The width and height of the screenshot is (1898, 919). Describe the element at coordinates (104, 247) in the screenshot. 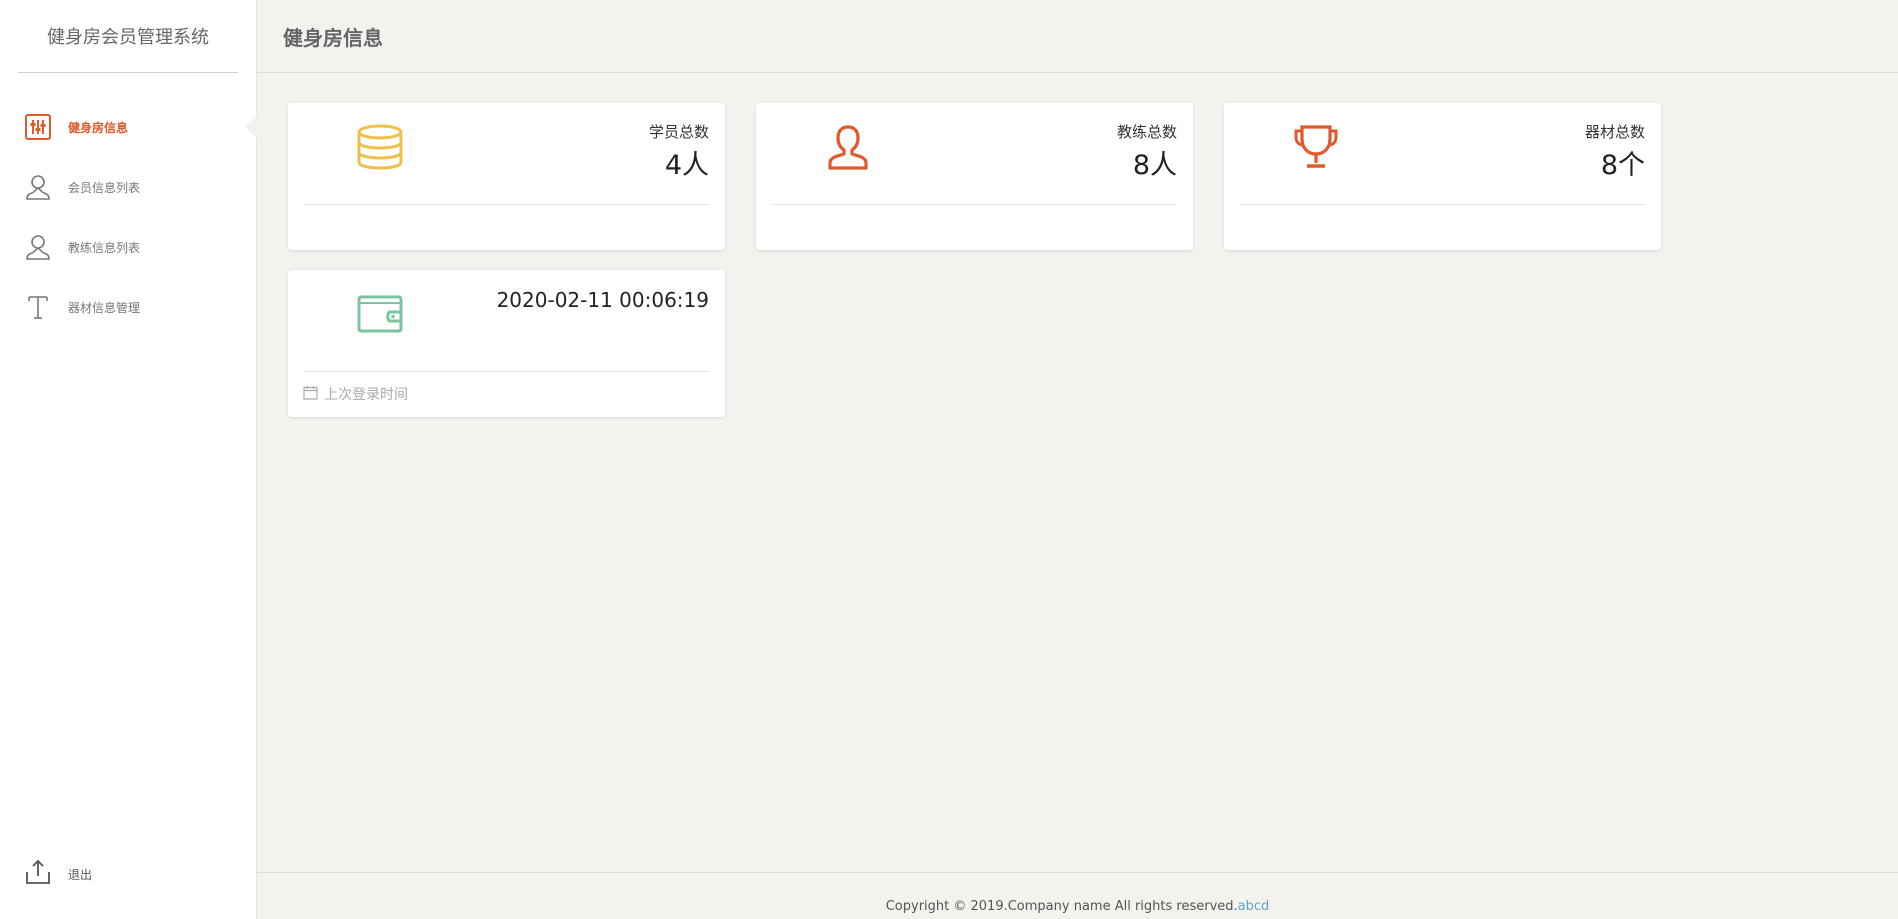

I see `sidebar-item-label: 教练信息列表` at that location.